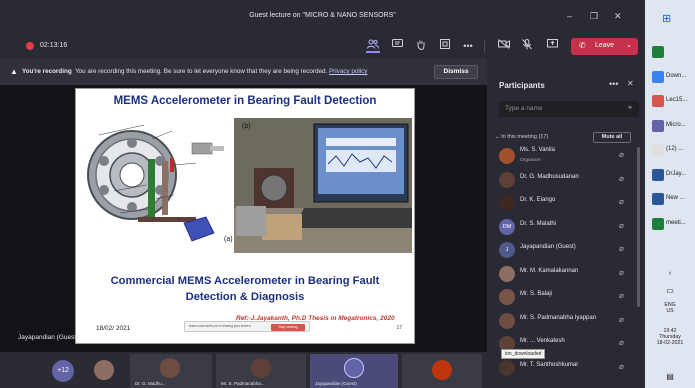 The image size is (695, 388). Describe the element at coordinates (670, 343) in the screenshot. I see `clock-date: 18-02-2021` at that location.